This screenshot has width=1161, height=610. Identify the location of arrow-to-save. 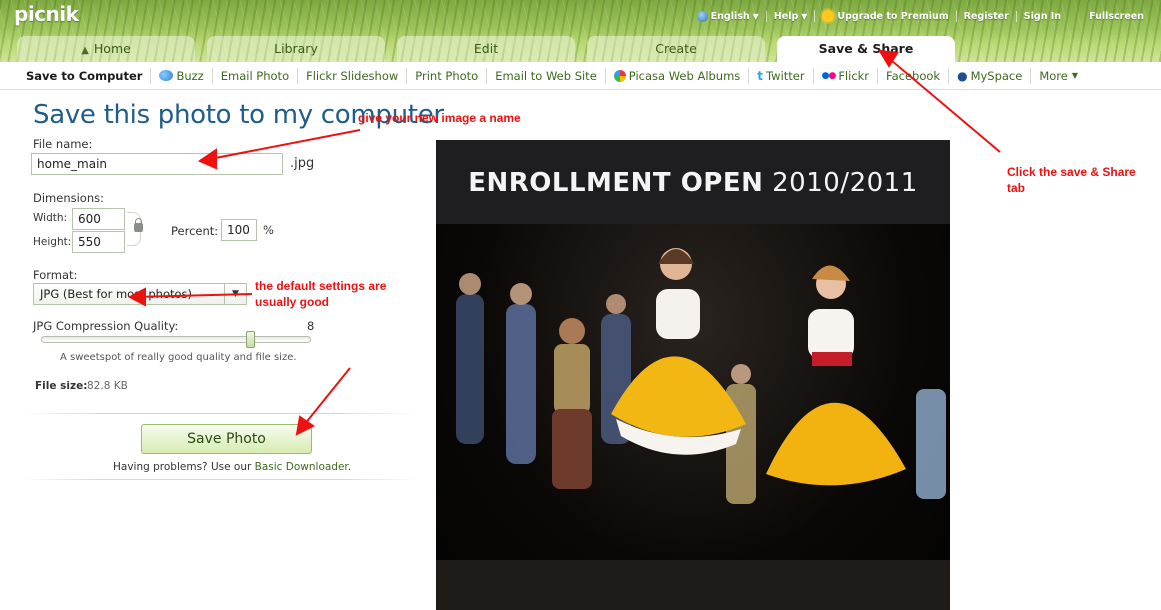
(325, 399).